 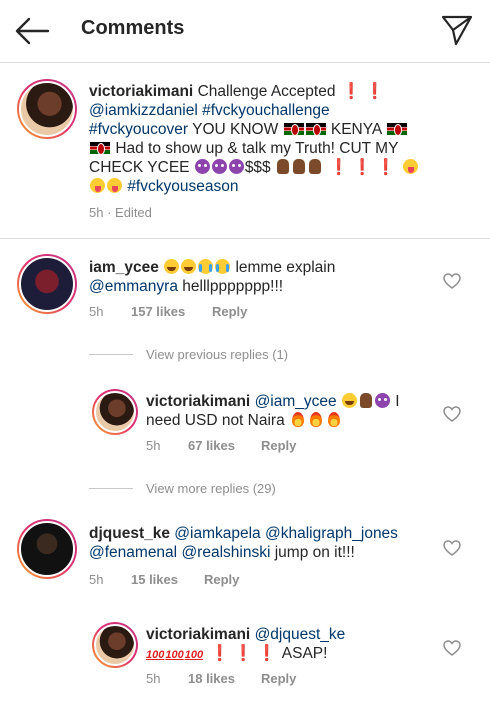 I want to click on comment-text-2: helllppppppp!!!, so click(x=233, y=286).